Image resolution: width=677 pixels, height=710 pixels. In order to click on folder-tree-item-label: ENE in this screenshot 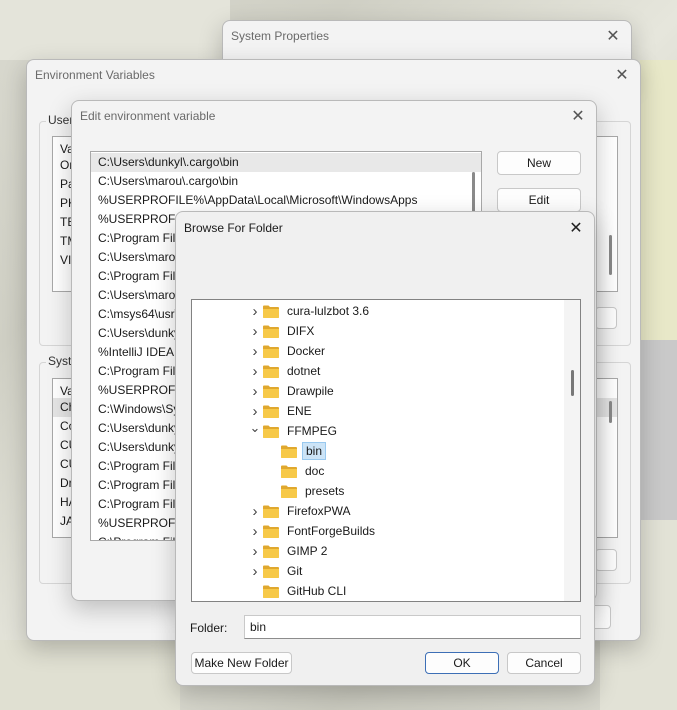, I will do `click(299, 411)`.